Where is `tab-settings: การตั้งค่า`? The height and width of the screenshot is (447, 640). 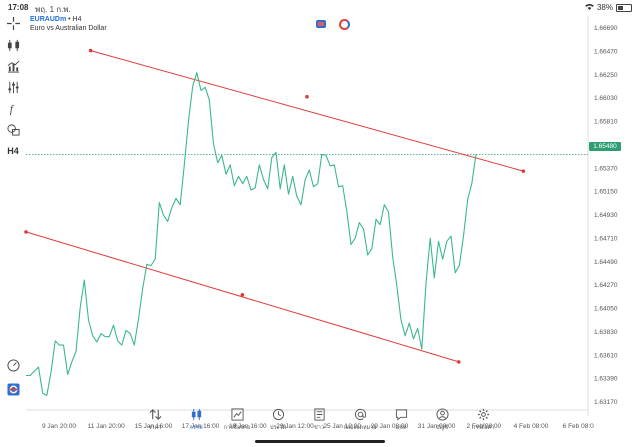 tab-settings: การตั้งค่า is located at coordinates (483, 420).